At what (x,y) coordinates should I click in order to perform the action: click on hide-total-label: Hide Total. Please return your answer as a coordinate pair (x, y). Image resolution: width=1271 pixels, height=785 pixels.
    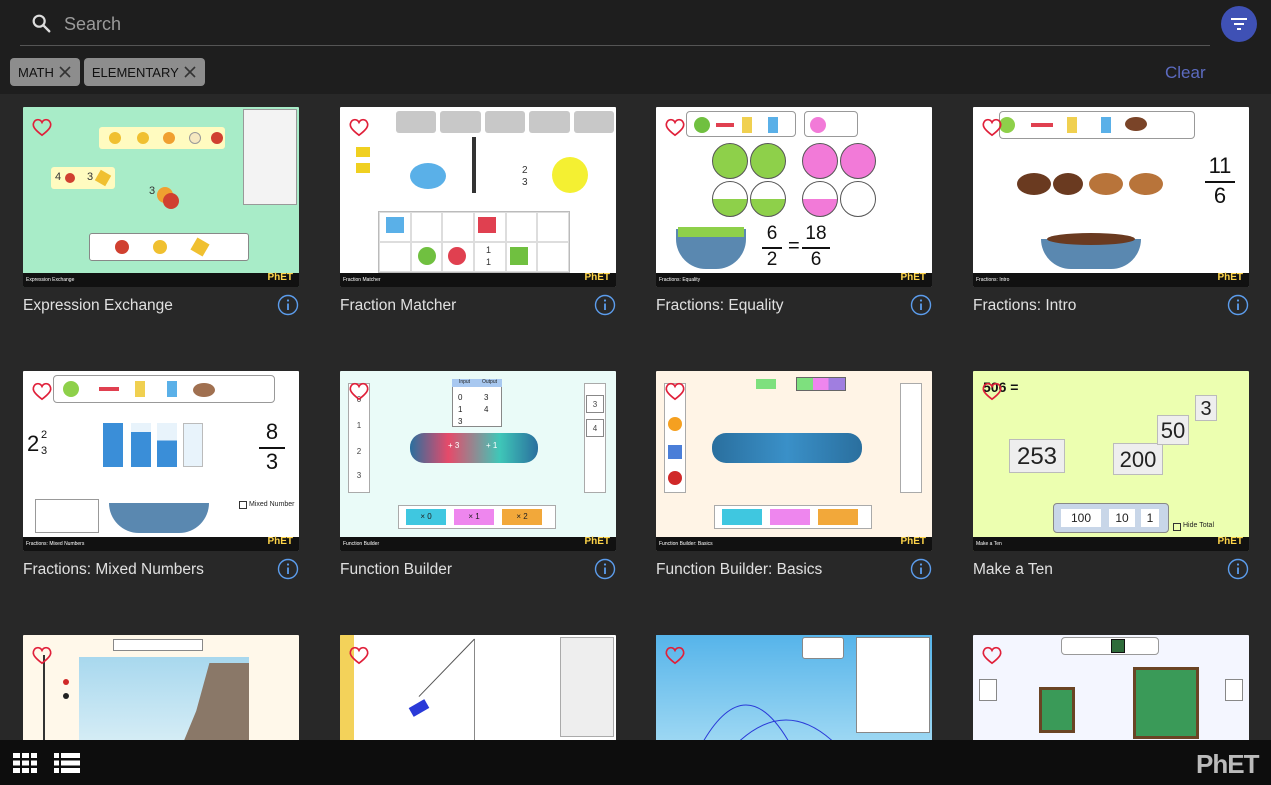
    Looking at the image, I should click on (1199, 525).